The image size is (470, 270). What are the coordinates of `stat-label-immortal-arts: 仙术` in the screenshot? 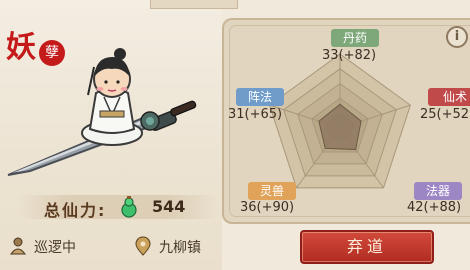 It's located at (449, 97).